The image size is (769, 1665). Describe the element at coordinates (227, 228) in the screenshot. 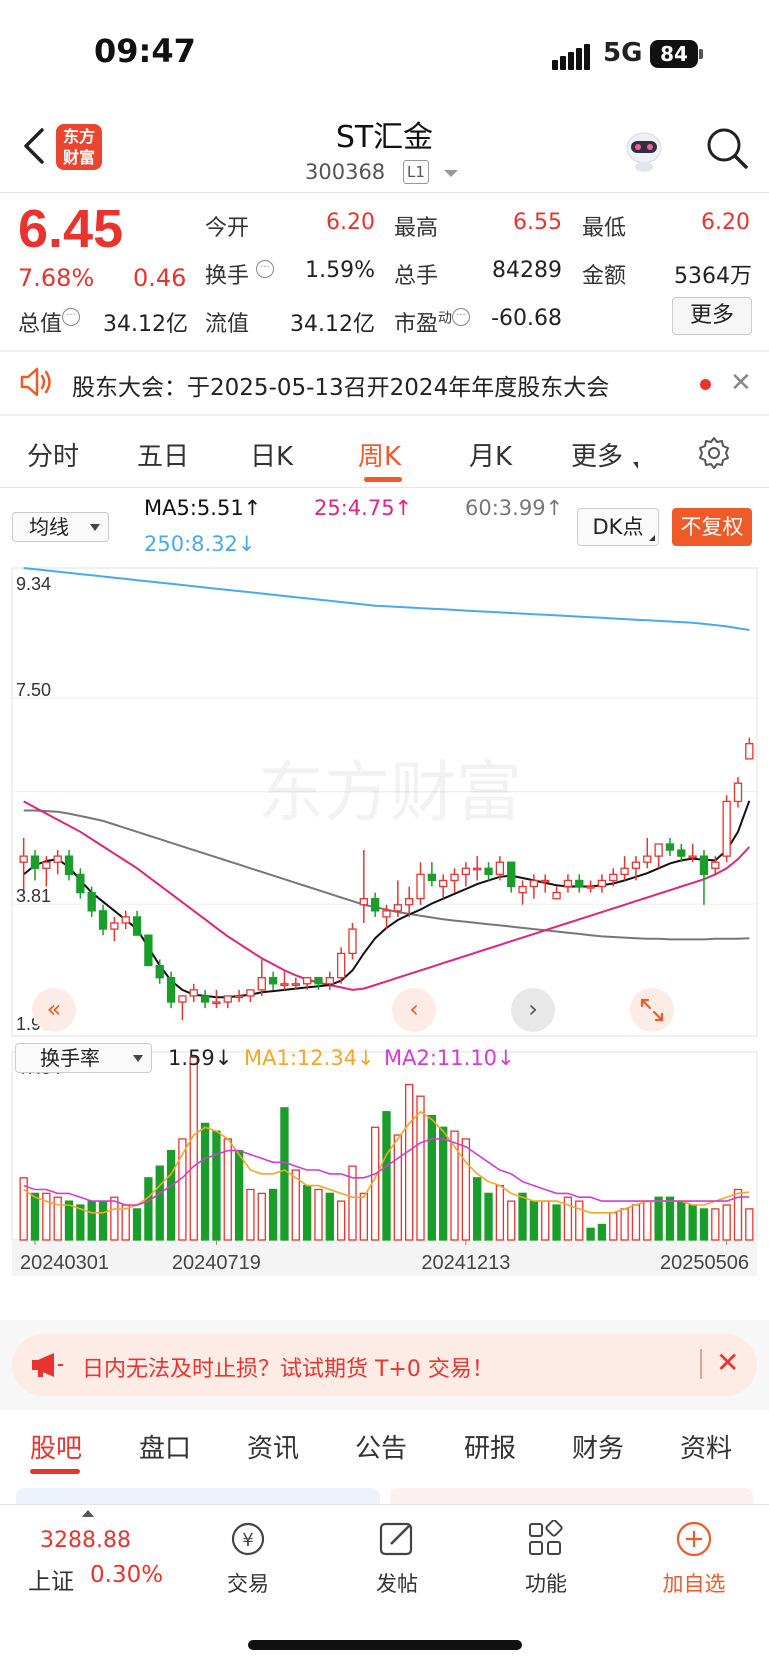

I see `open-label: 今开` at that location.